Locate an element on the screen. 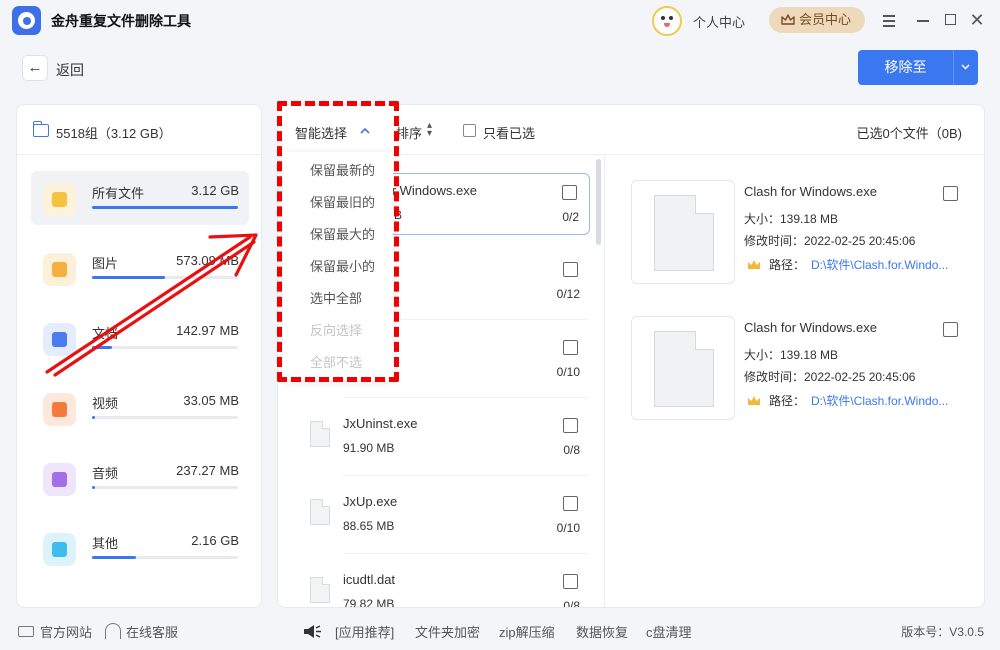  selected-count: 已选0个文件（0B) is located at coordinates (909, 133).